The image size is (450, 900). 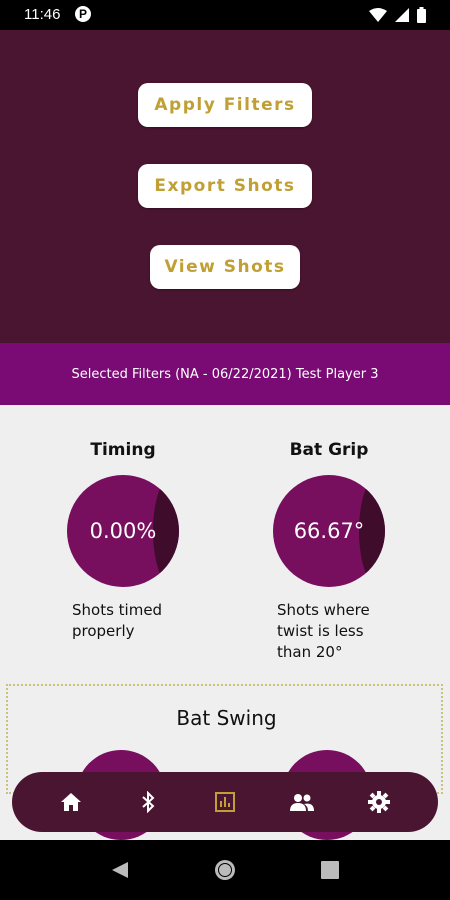 What do you see at coordinates (83, 14) in the screenshot?
I see `notification-icon: P` at bounding box center [83, 14].